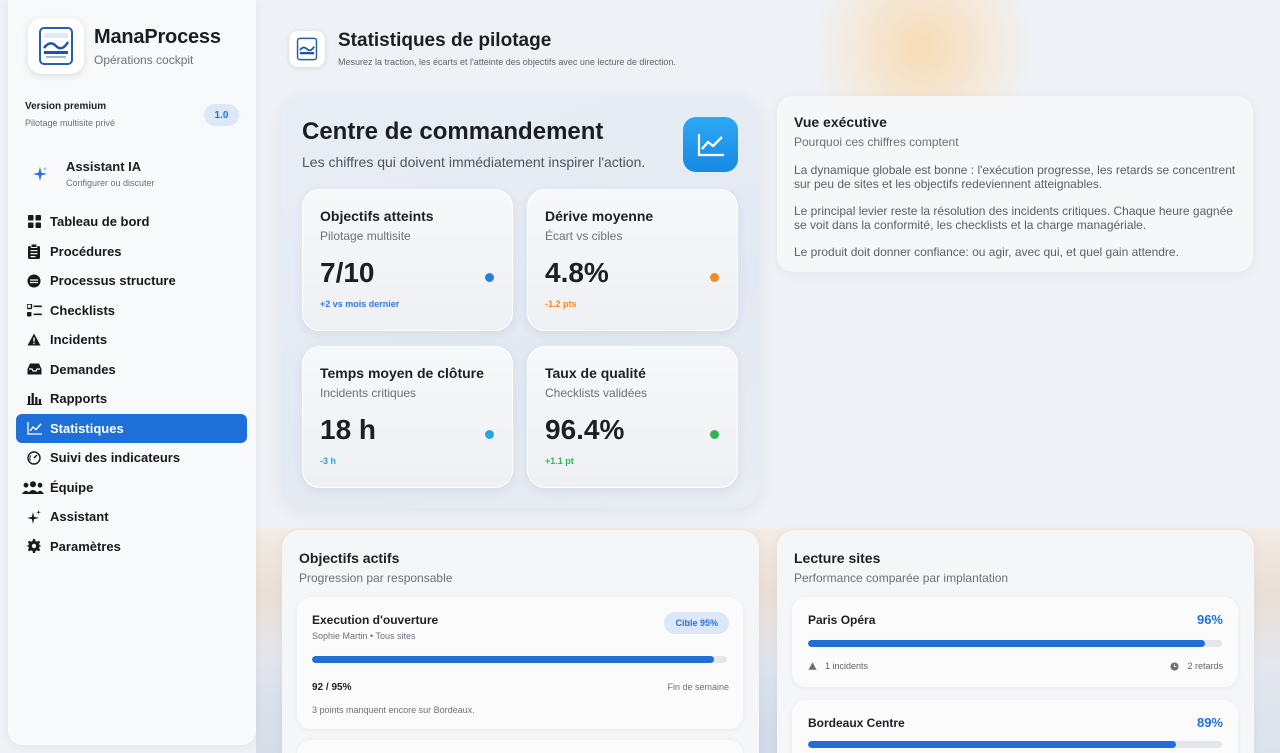 This screenshot has width=1280, height=753. Describe the element at coordinates (104, 166) in the screenshot. I see `assistant-title: Assistant IA` at that location.